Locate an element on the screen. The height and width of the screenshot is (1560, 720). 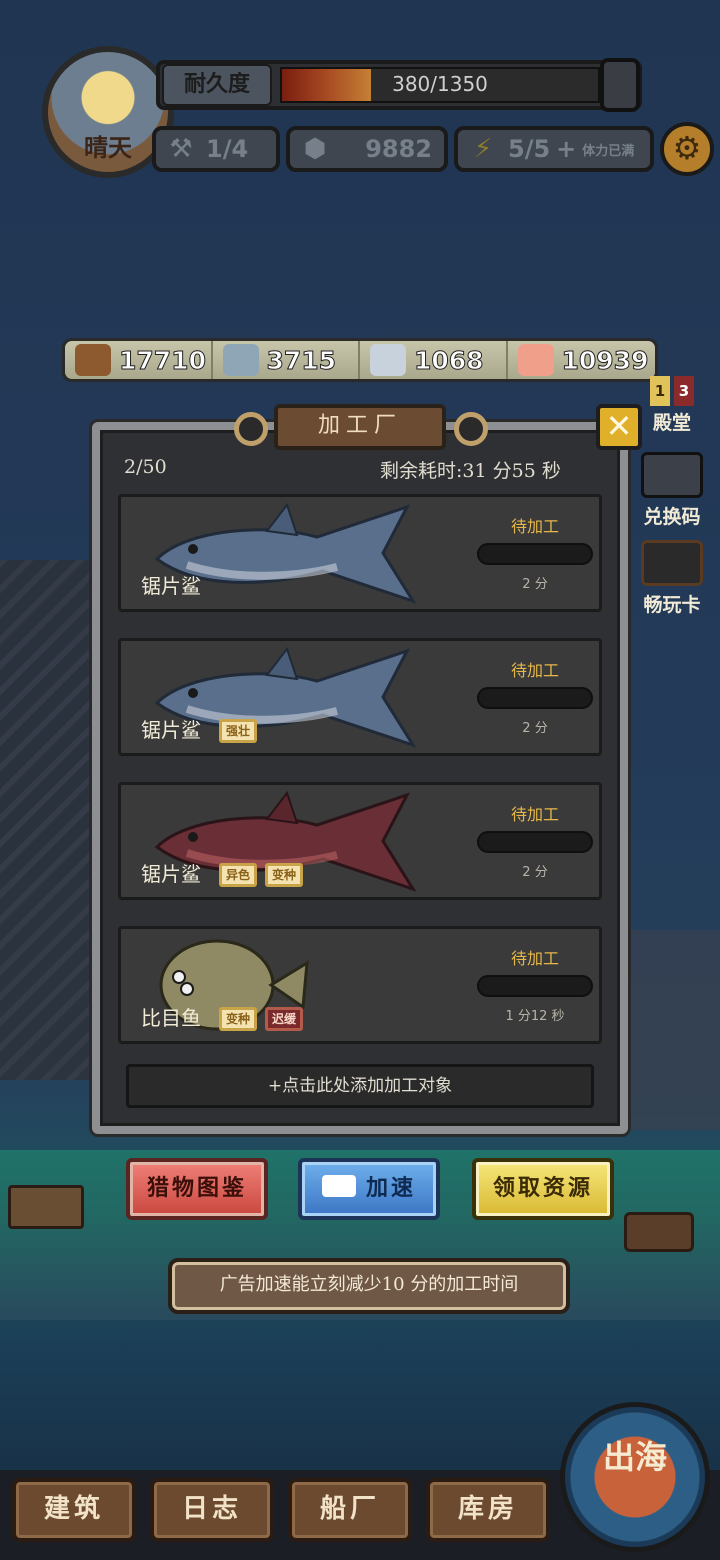
video-camera-icon is located at coordinates (338, 1186).